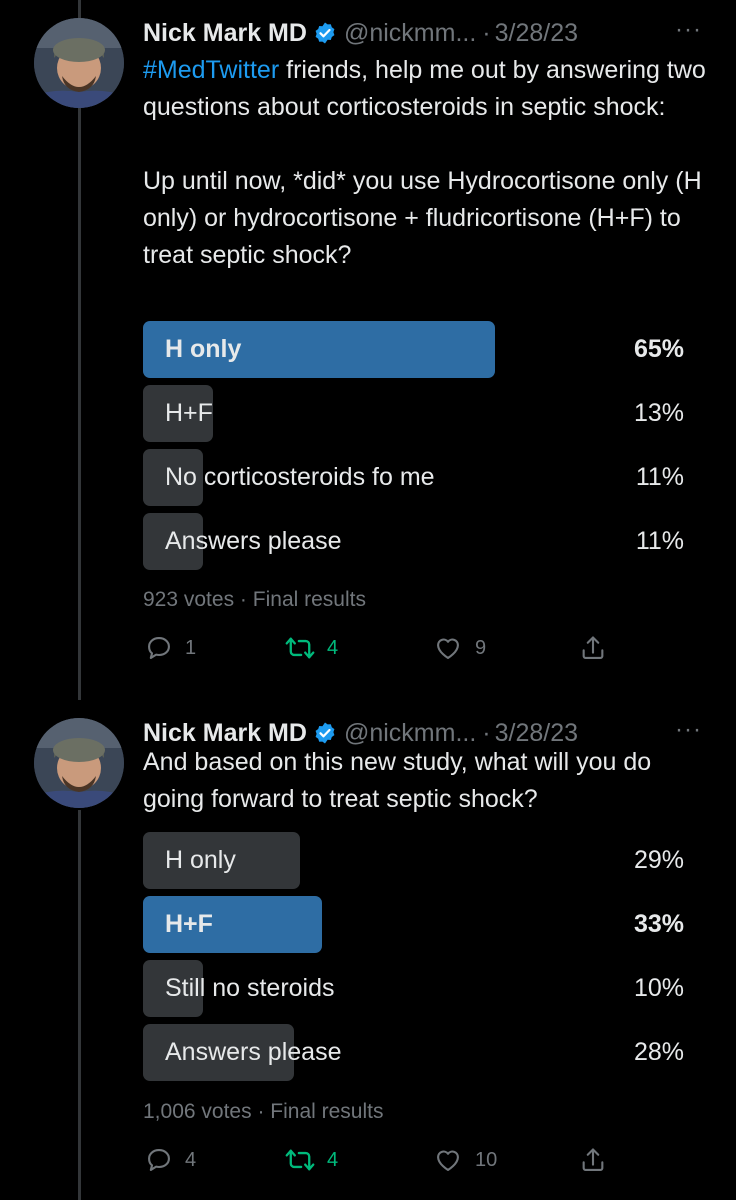 This screenshot has width=736, height=1200. Describe the element at coordinates (658, 988) in the screenshot. I see `poll-option-percent: 10%` at that location.